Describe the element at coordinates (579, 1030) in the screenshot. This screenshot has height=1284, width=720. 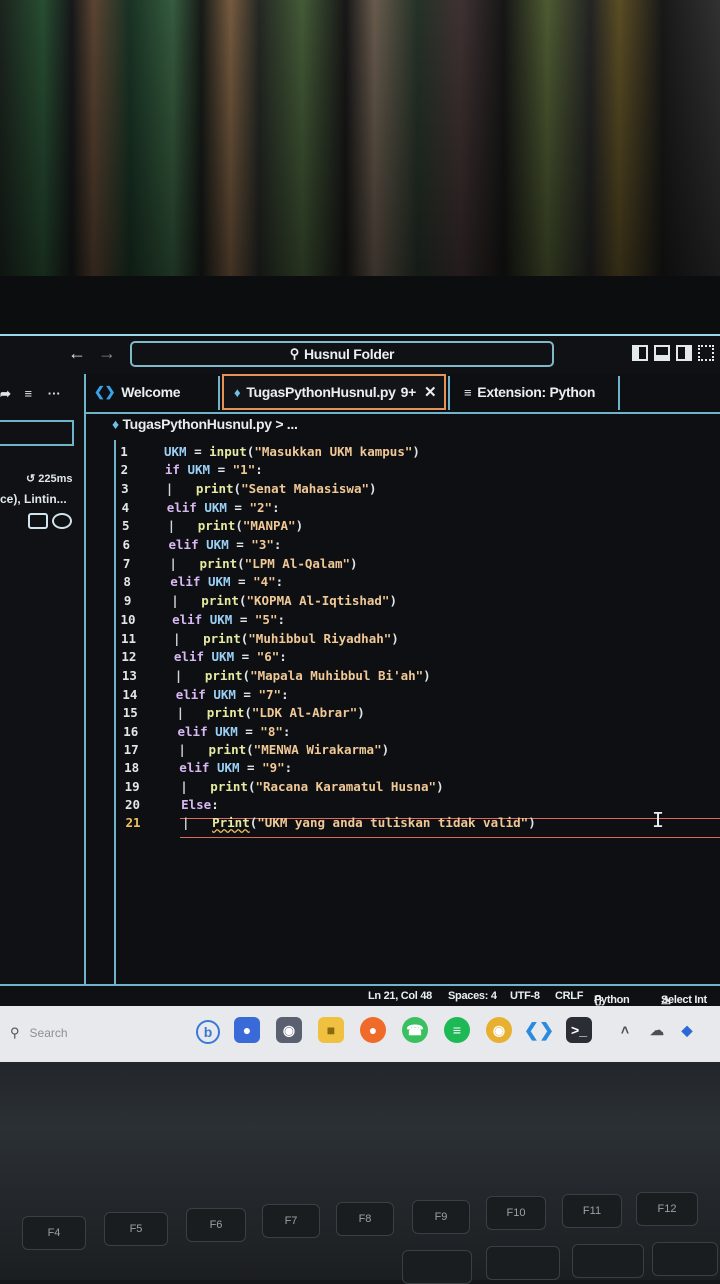
I see `terminal-icon: >_` at that location.